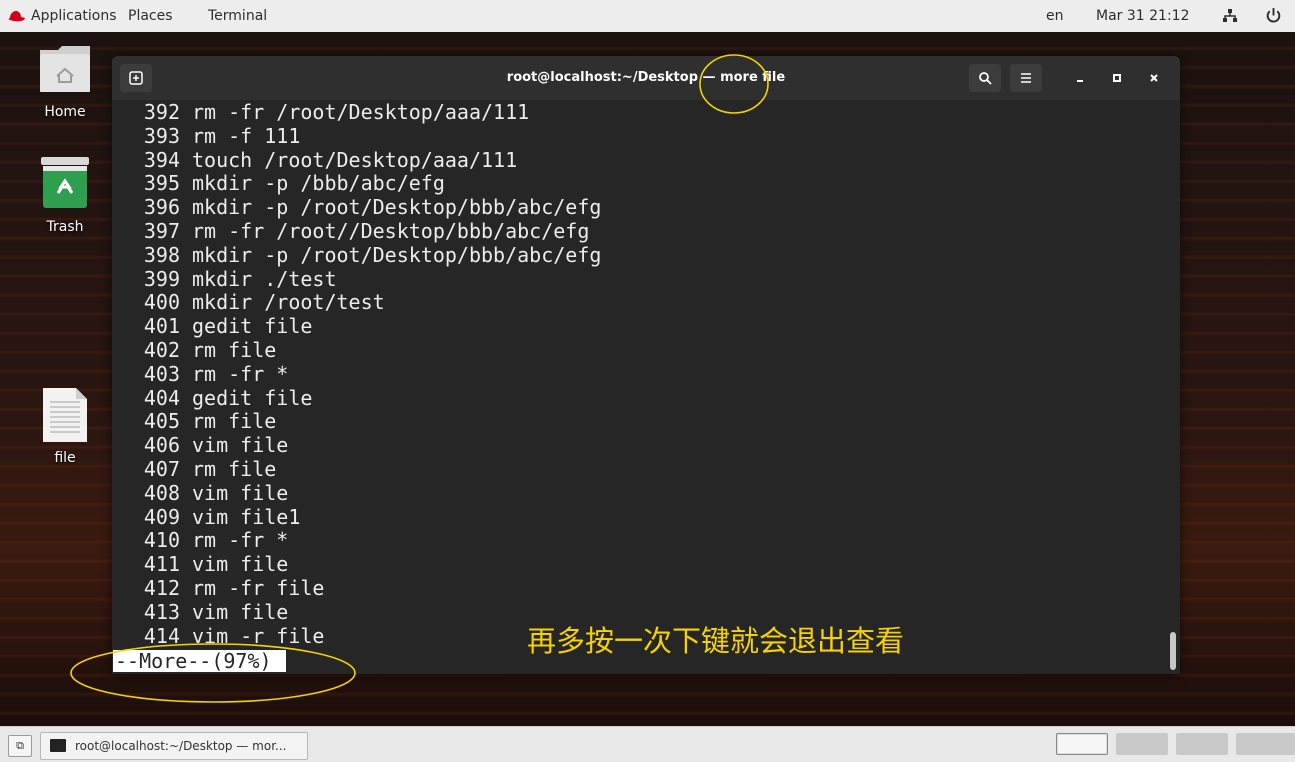  What do you see at coordinates (370, 136) in the screenshot?
I see `history-line: 393 rm -f 111` at bounding box center [370, 136].